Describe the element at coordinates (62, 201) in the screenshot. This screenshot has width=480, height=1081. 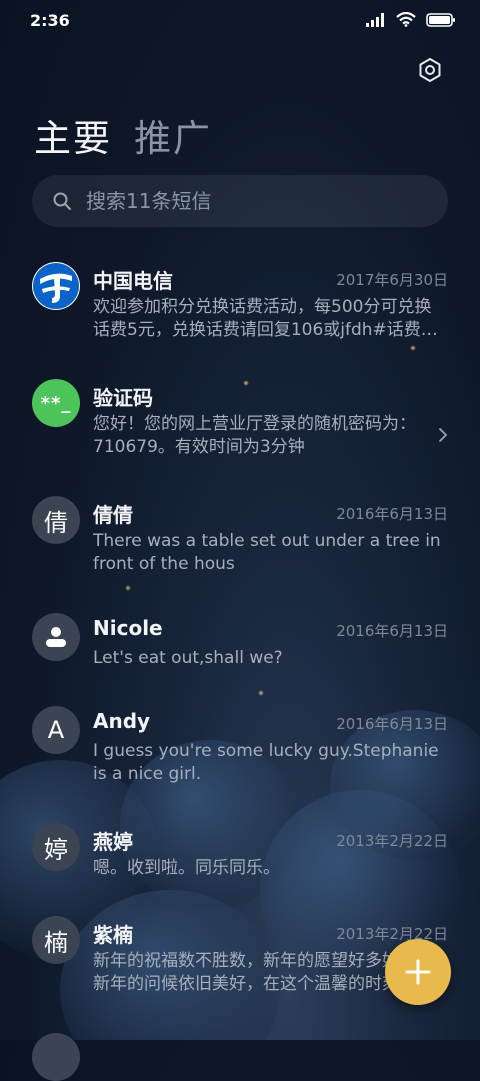
I see `search-icon` at that location.